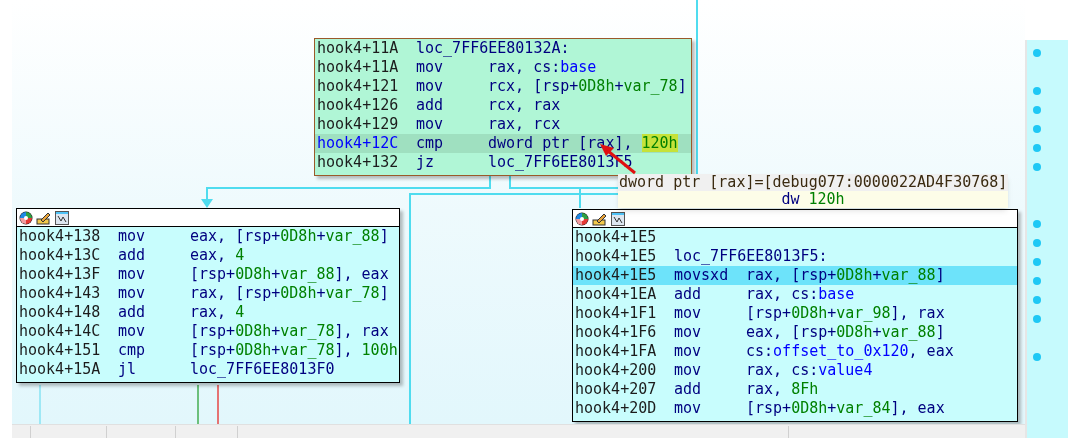 The image size is (1068, 438). I want to click on operands: [rsp+0D8h+var_78], rax, so click(289, 331).